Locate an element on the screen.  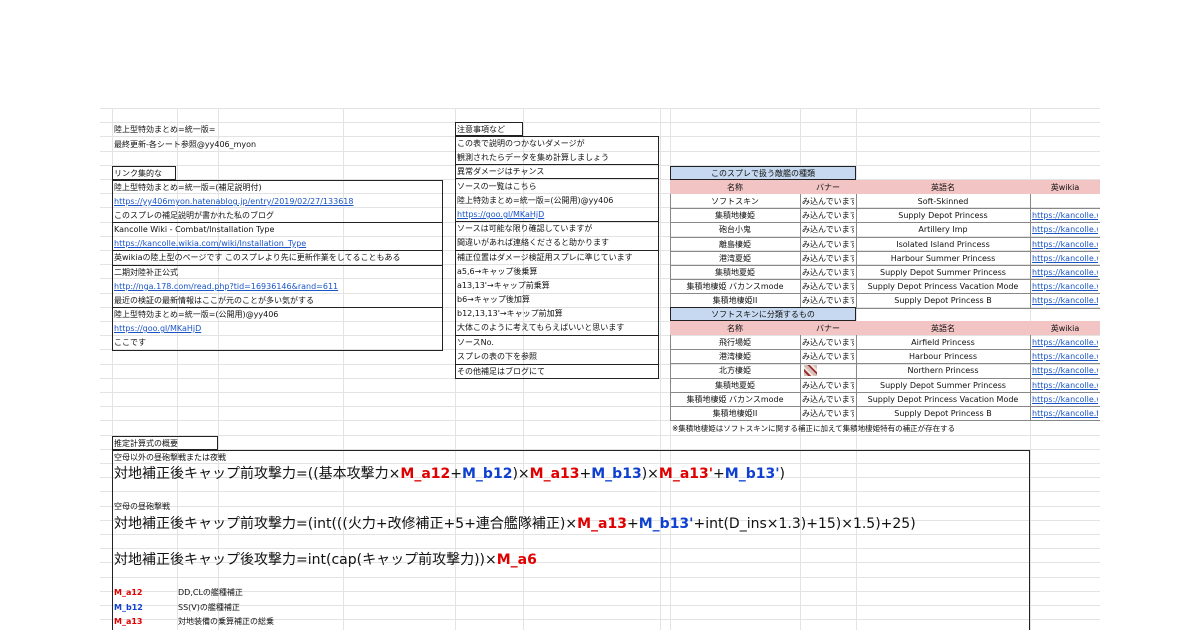
left-row-9: 陸上型特効まとめ=統一版=(公開用)@yy406 is located at coordinates (196, 314).